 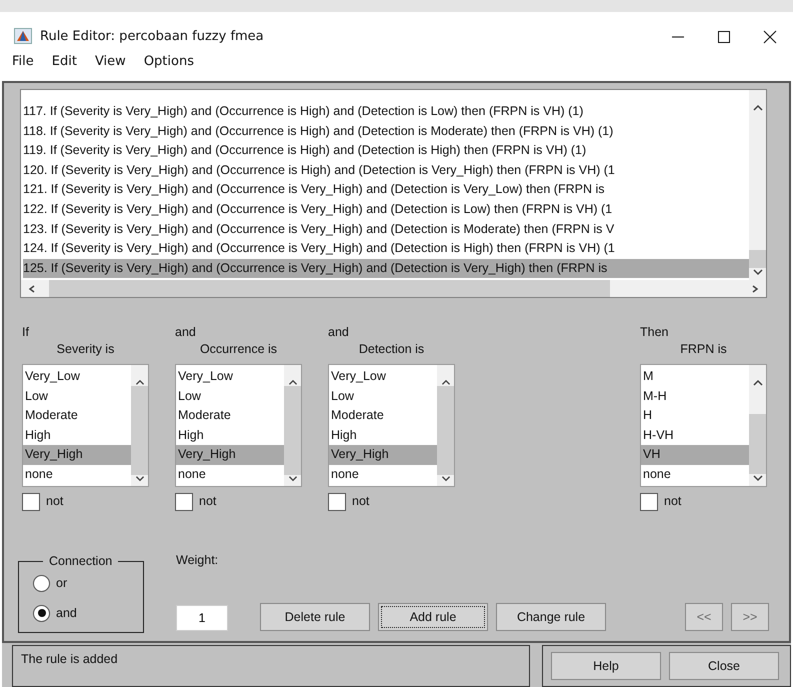 I want to click on variable-label: FRPN is, so click(x=703, y=349).